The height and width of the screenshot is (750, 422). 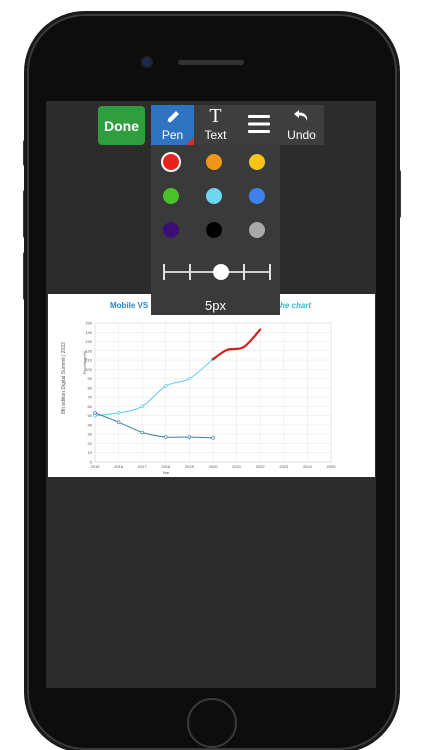 I want to click on x-tick-label: 2023, so click(x=284, y=466).